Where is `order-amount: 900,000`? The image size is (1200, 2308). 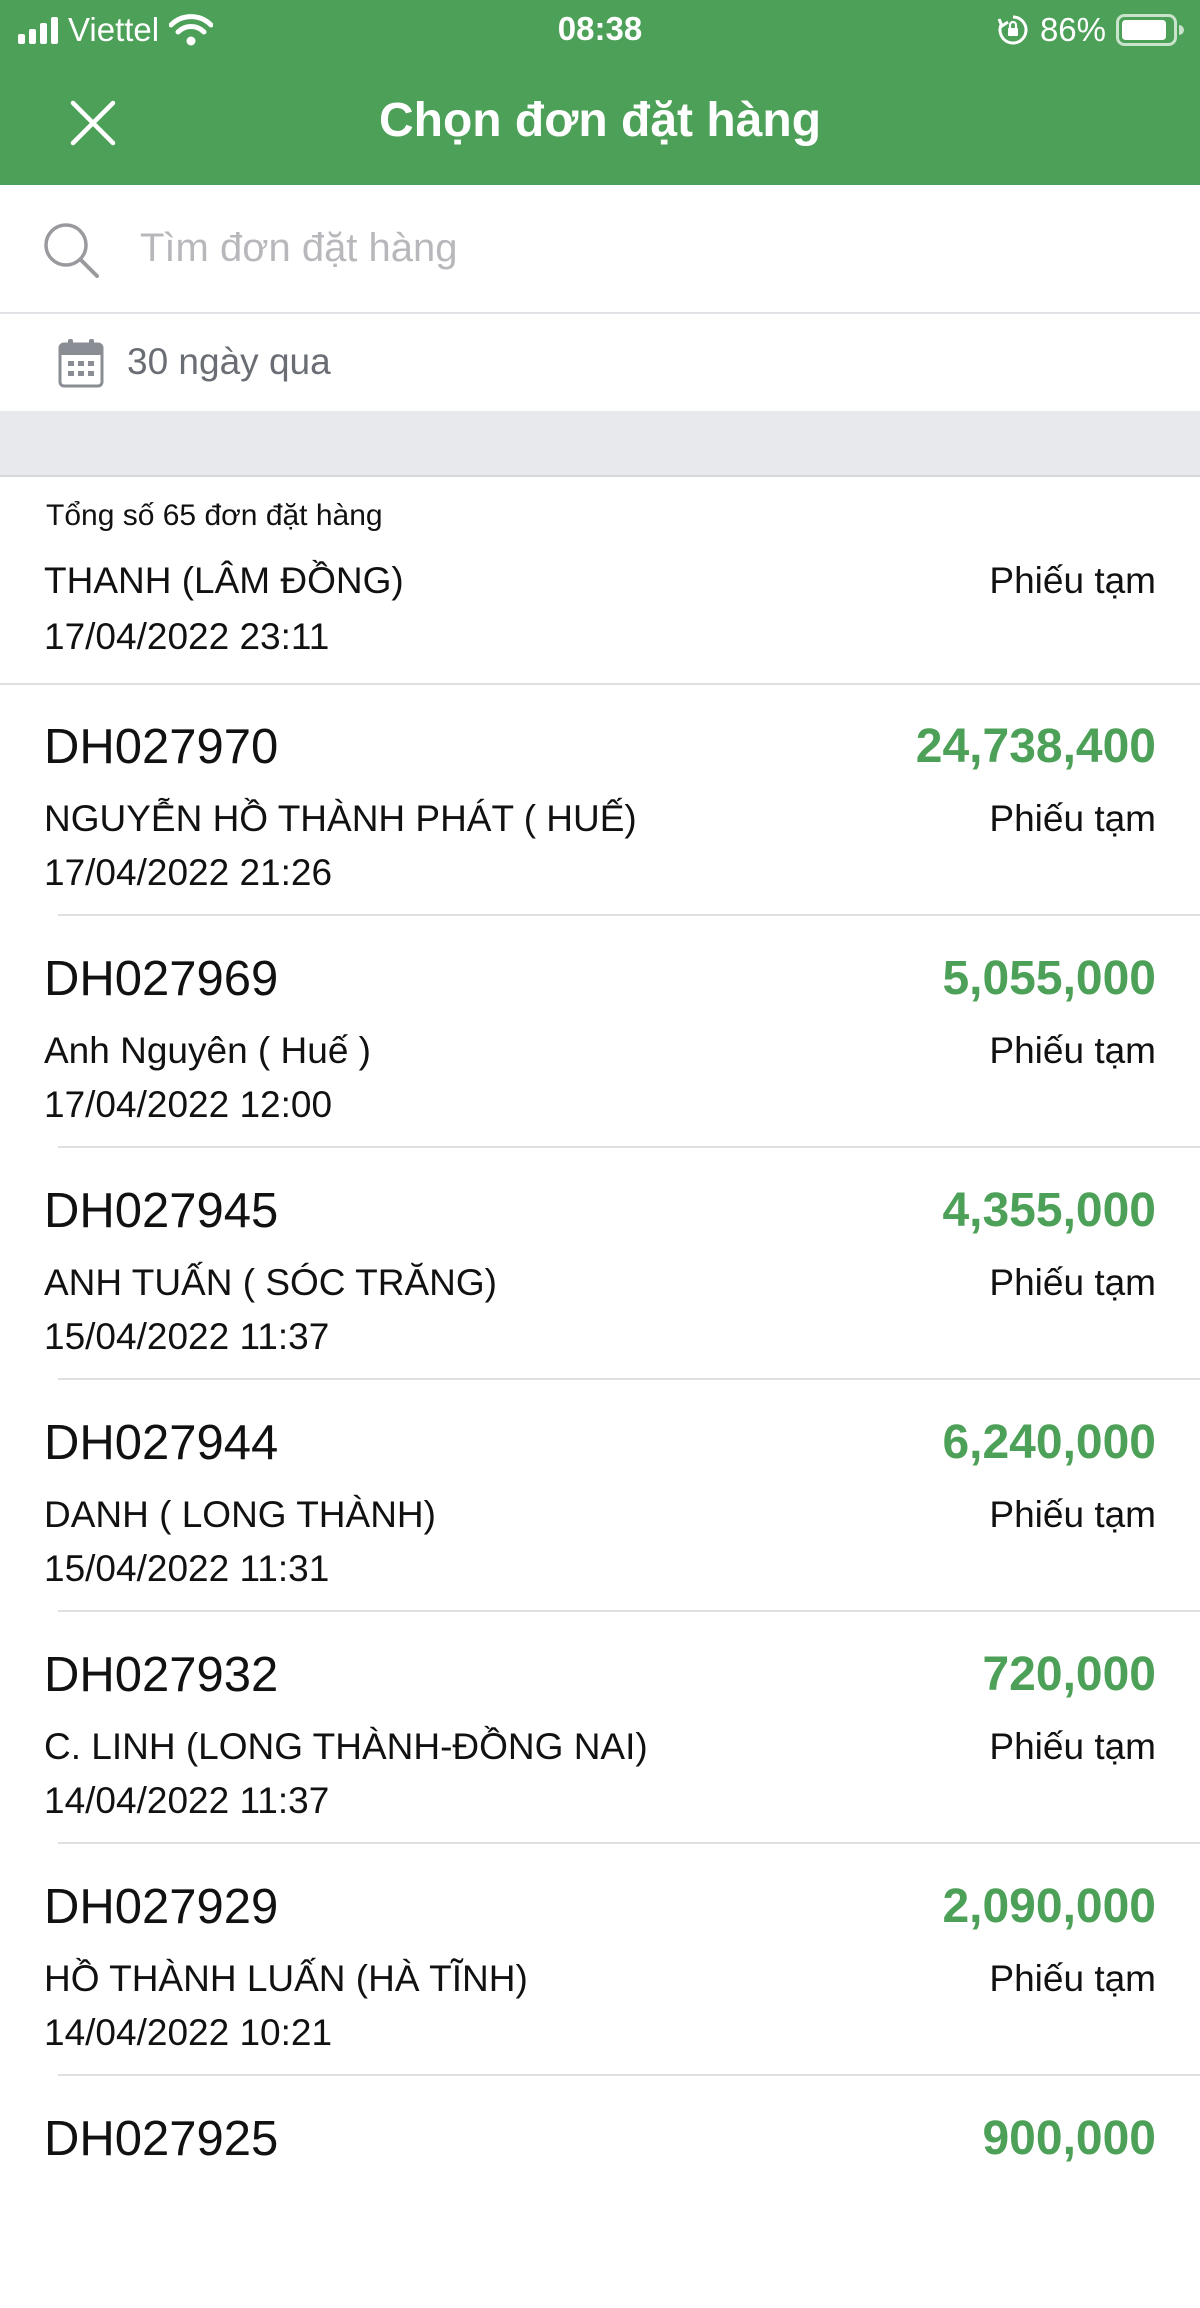 order-amount: 900,000 is located at coordinates (1069, 2138).